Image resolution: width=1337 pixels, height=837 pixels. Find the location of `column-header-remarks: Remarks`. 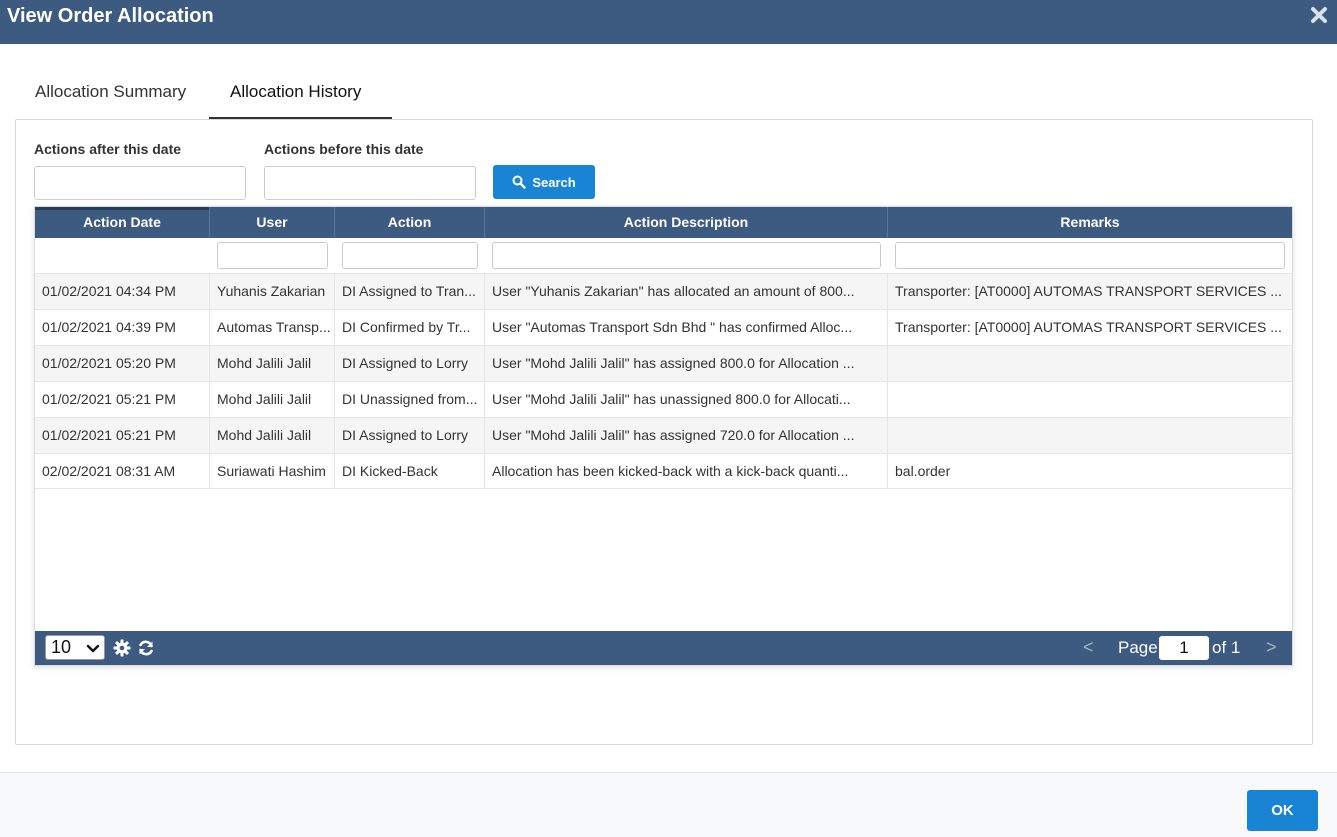

column-header-remarks: Remarks is located at coordinates (1090, 222).